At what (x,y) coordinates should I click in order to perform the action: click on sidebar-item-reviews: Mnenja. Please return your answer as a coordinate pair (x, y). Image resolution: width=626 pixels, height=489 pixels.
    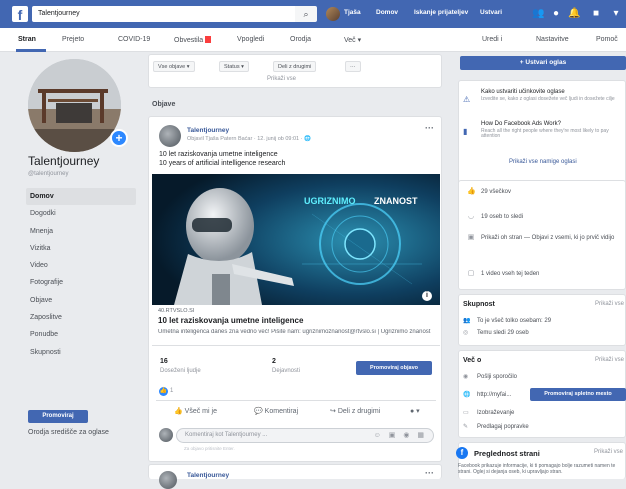
    Looking at the image, I should click on (81, 231).